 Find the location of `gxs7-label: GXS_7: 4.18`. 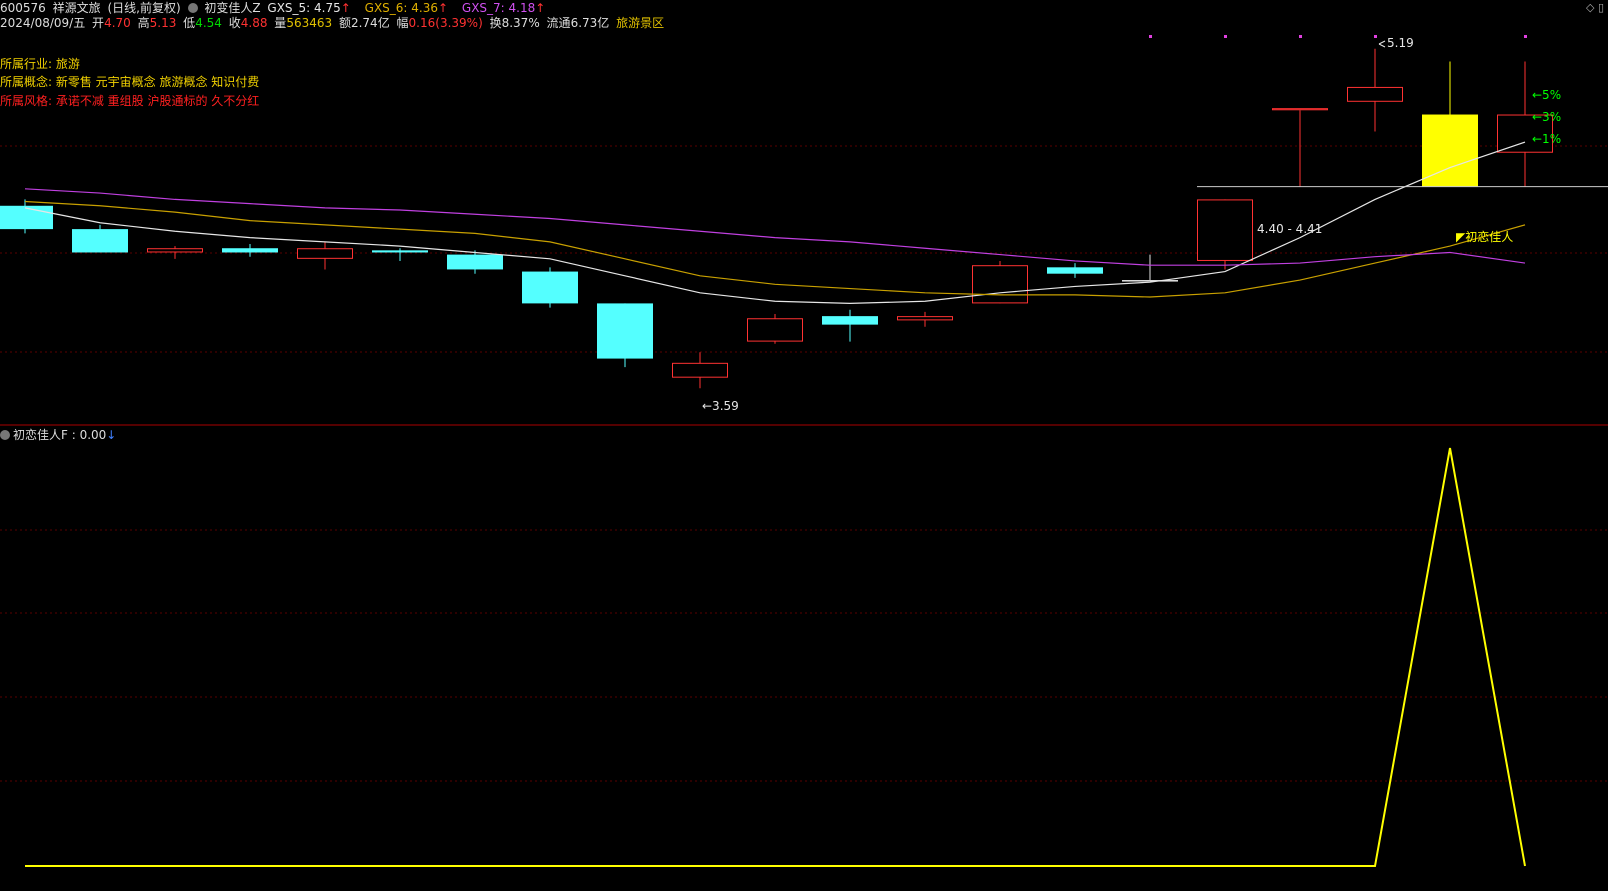

gxs7-label: GXS_7: 4.18 is located at coordinates (498, 8).